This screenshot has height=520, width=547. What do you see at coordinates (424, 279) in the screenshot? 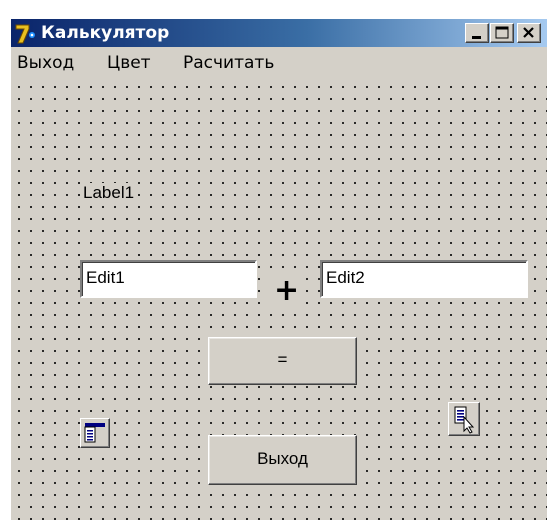
I see `edit2-input: Edit2` at bounding box center [424, 279].